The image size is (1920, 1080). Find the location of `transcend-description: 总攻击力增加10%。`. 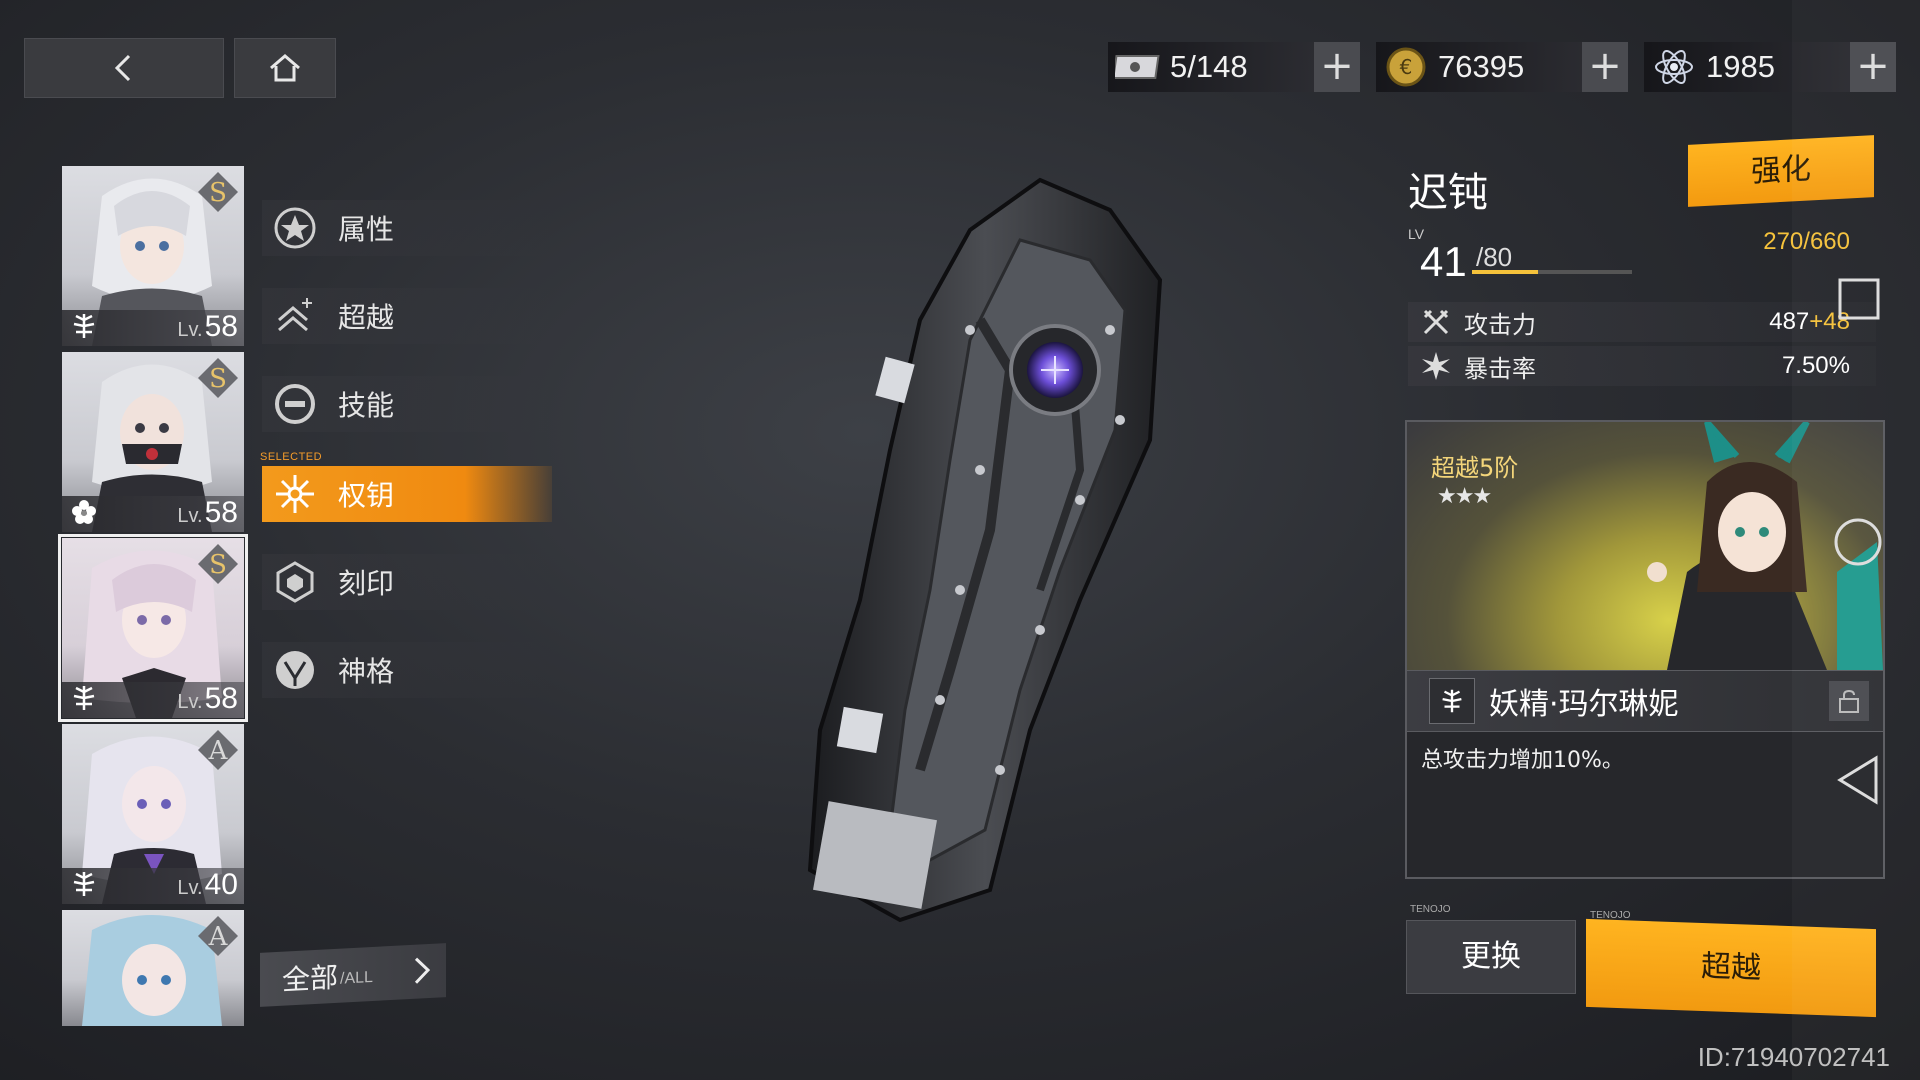

transcend-description: 总攻击力增加10%。 is located at coordinates (1522, 760).